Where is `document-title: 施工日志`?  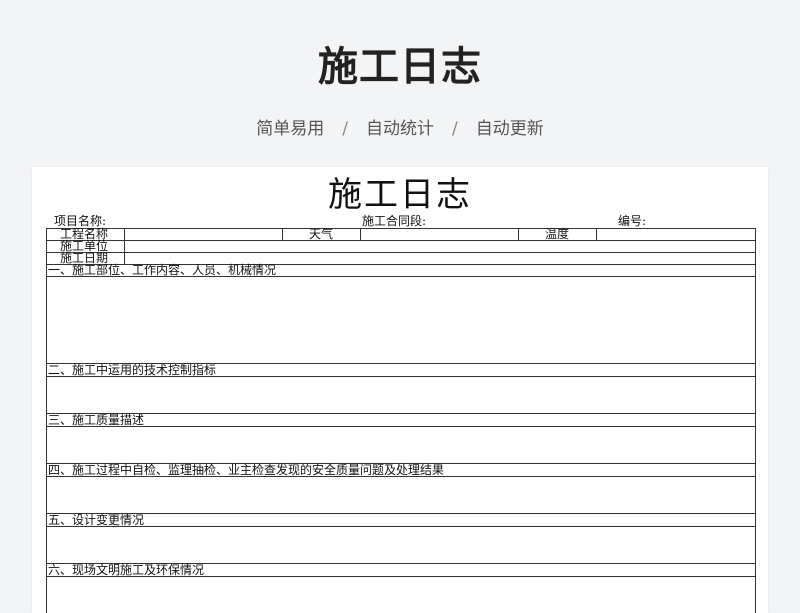 document-title: 施工日志 is located at coordinates (400, 195).